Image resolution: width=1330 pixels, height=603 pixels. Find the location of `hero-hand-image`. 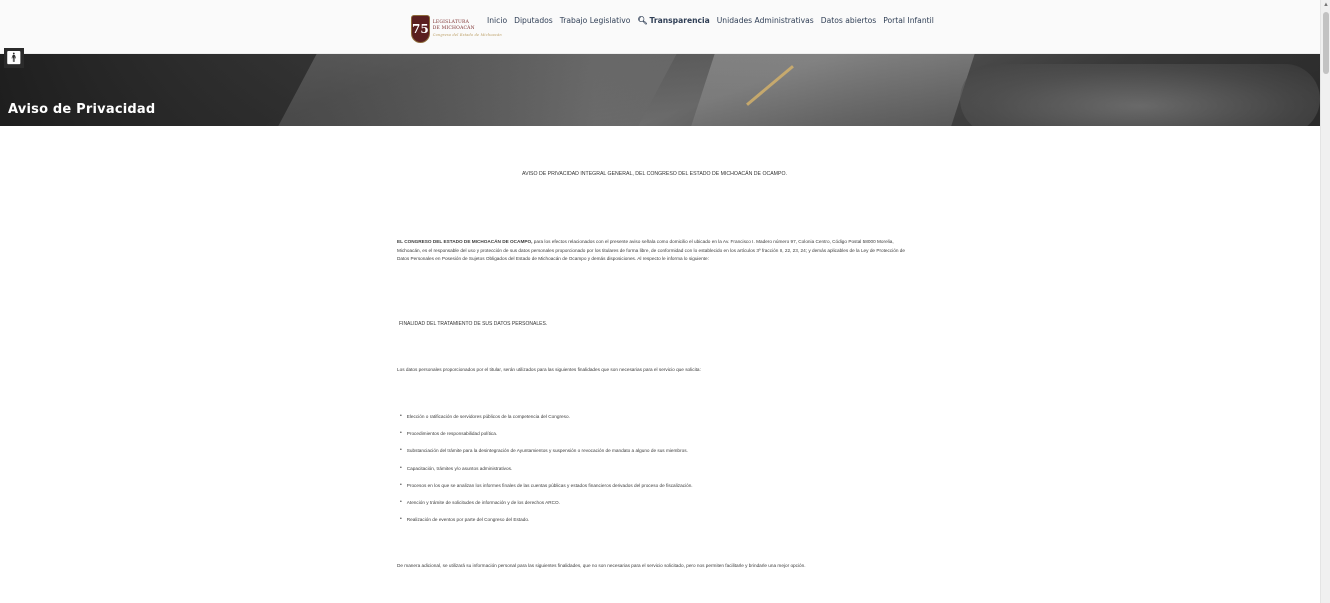

hero-hand-image is located at coordinates (1140, 95).